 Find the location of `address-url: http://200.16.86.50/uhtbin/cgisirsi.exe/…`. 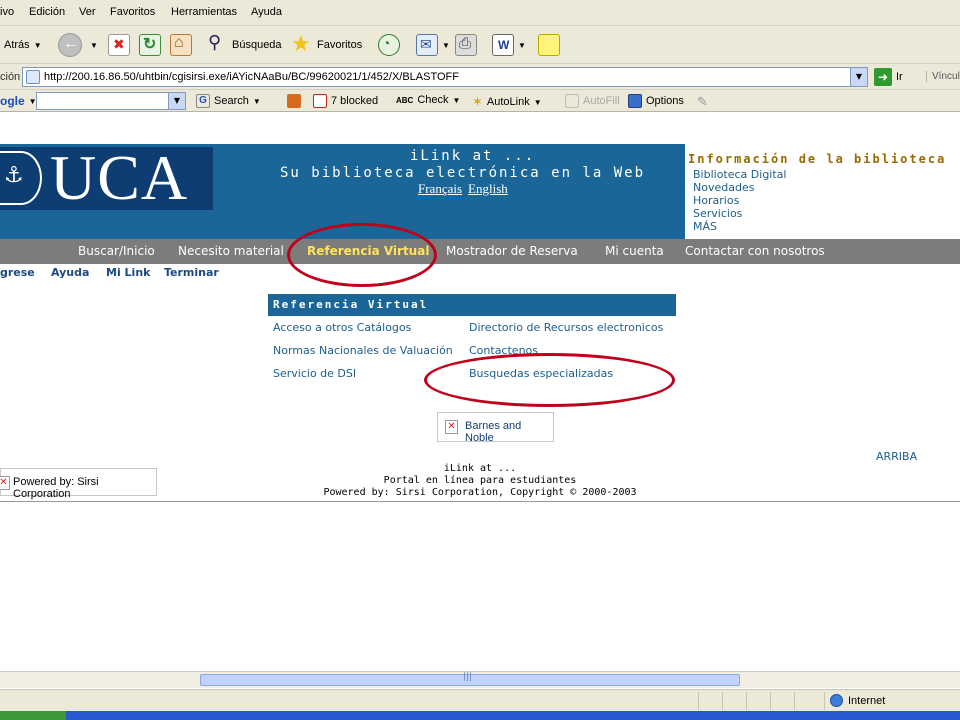

address-url: http://200.16.86.50/uhtbin/cgisirsi.exe/… is located at coordinates (251, 77).